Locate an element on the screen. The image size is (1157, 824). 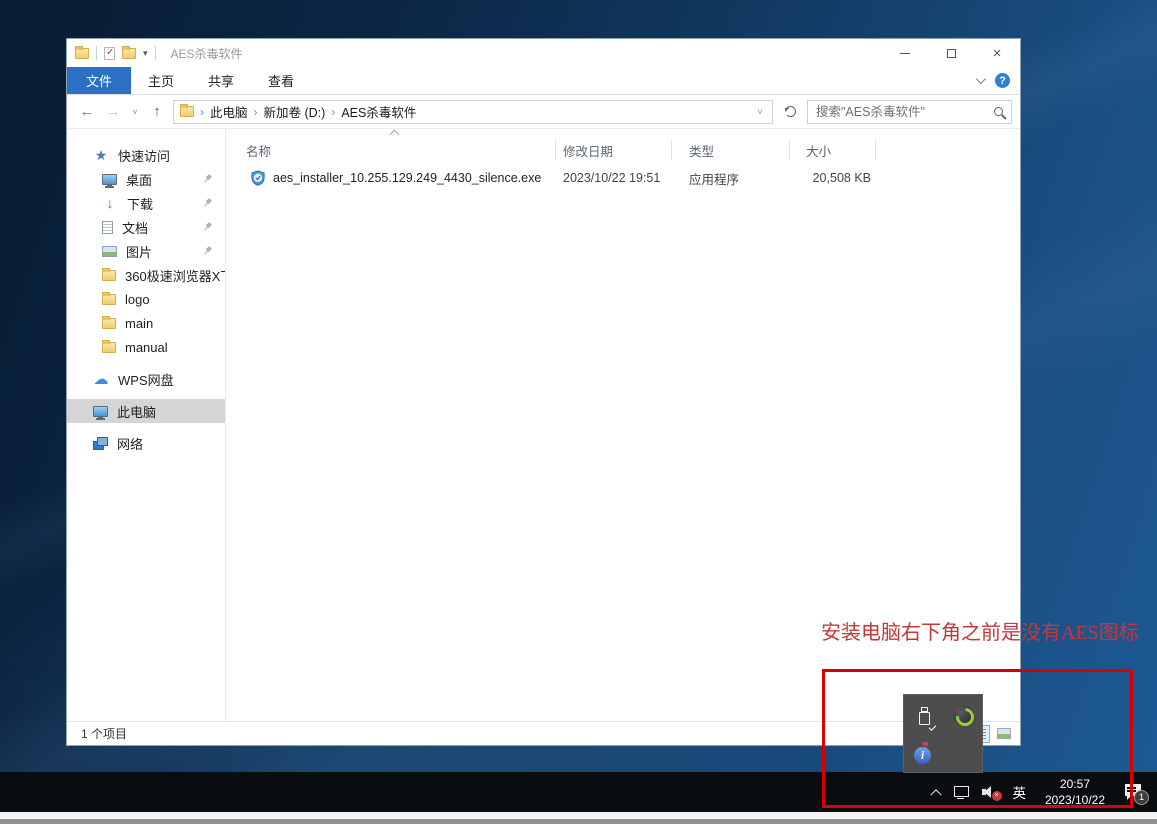
address-bar: › 此电脑 › 新加卷 (D:) › AES杀毒软件 ˅ is located at coordinates (473, 111).